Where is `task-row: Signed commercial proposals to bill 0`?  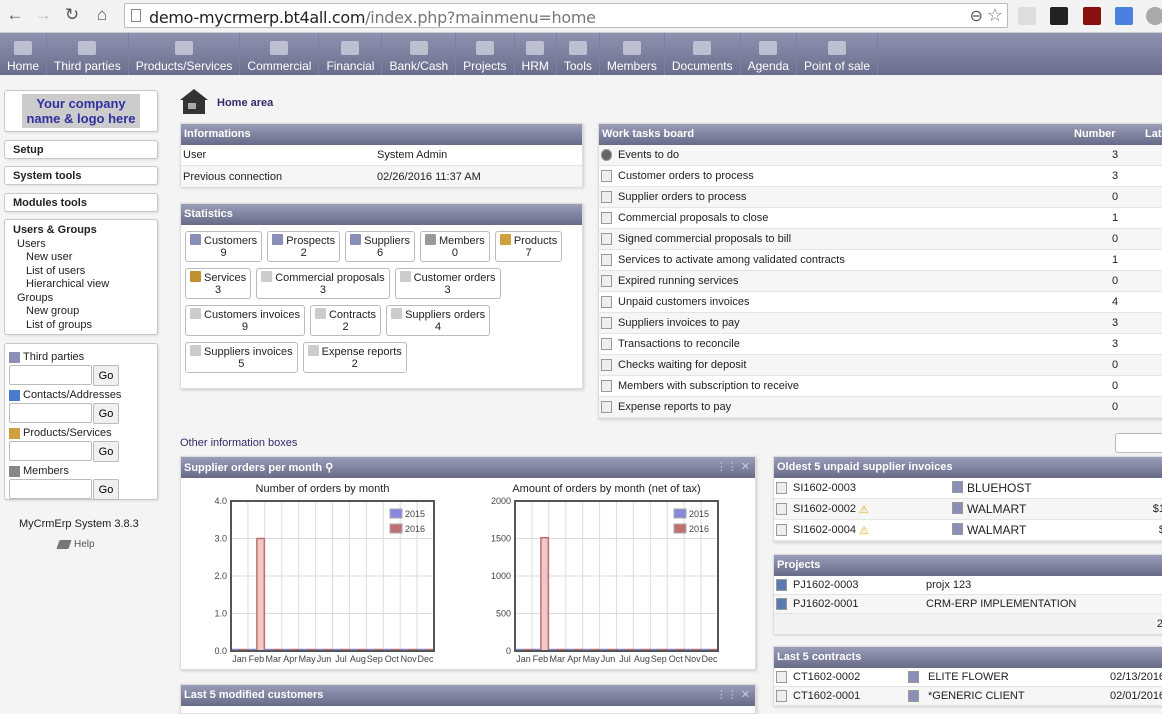 task-row: Signed commercial proposals to bill 0 is located at coordinates (880, 239).